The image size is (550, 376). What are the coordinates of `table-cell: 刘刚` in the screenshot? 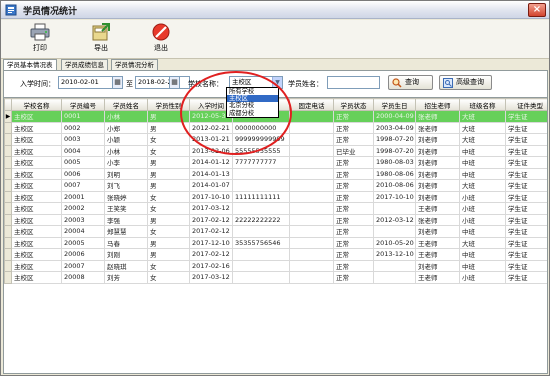 It's located at (126, 254).